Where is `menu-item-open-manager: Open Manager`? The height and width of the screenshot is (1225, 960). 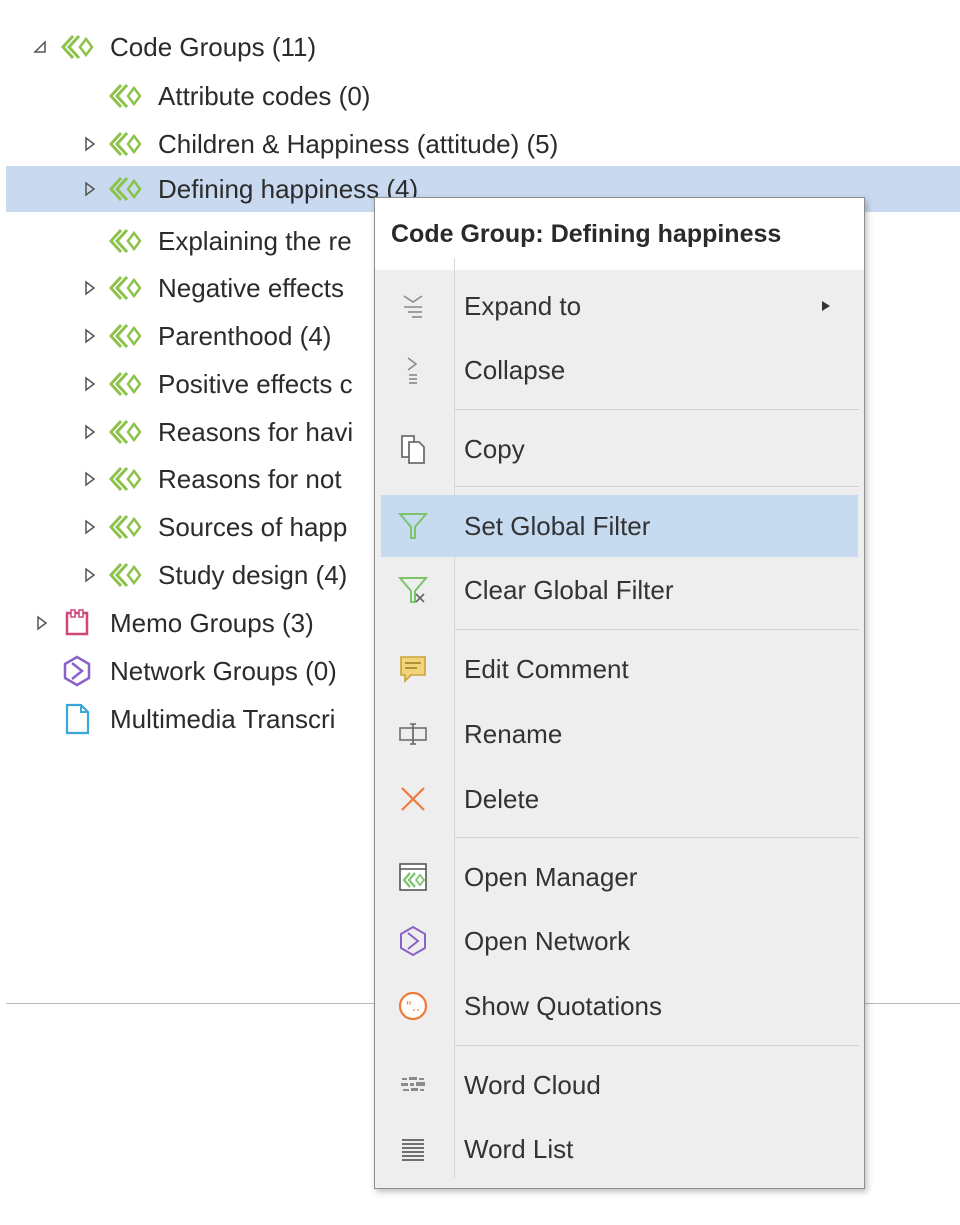
menu-item-open-manager: Open Manager is located at coordinates (619, 877).